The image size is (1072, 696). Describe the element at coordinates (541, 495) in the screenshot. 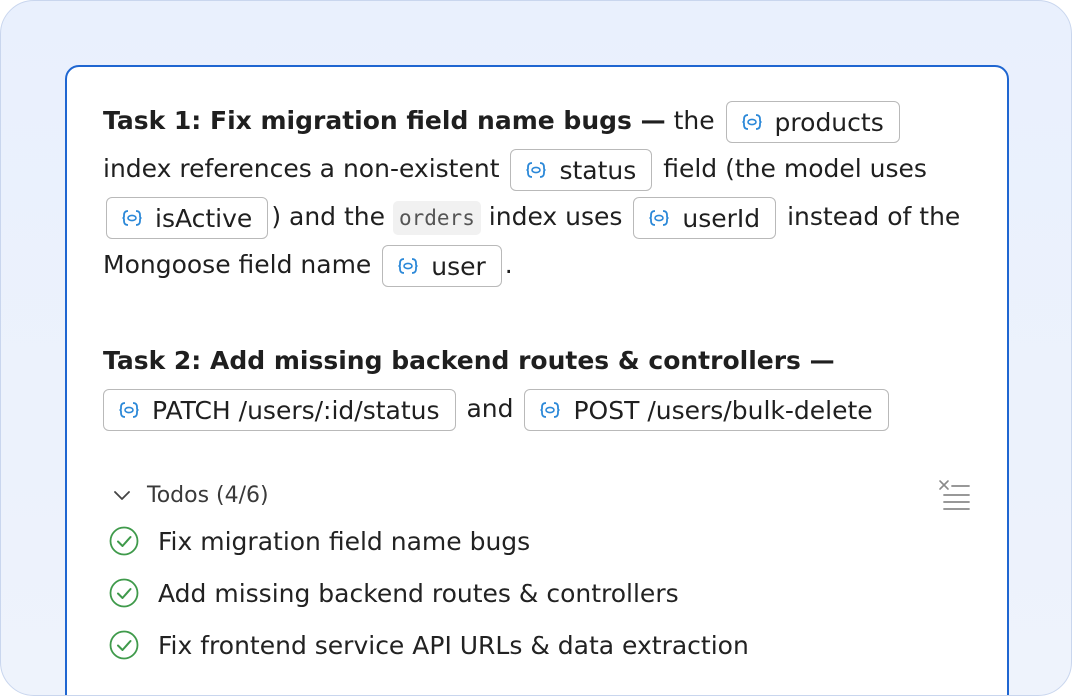

I see `todos-header: Todos (4/6)` at that location.